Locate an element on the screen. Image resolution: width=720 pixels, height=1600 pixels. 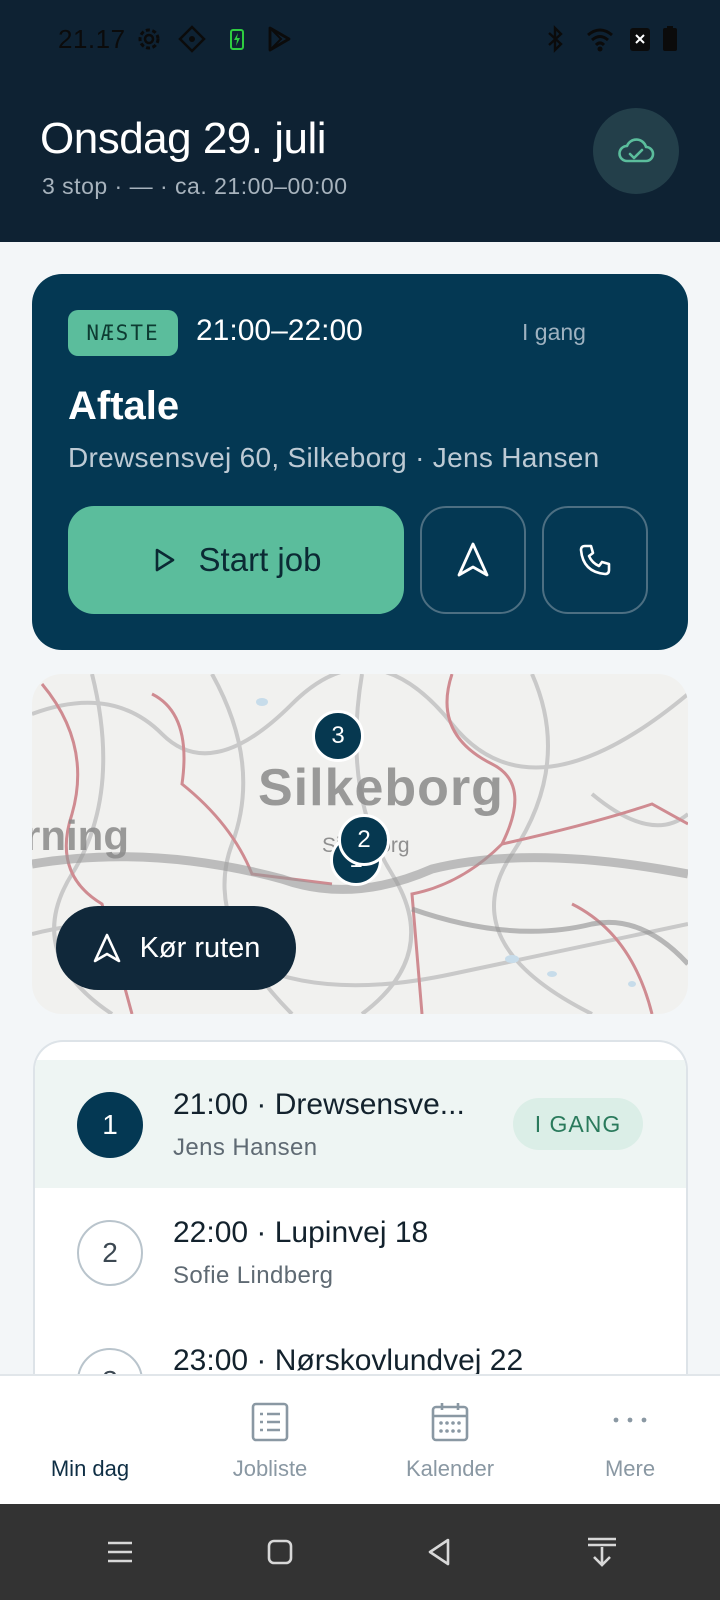
stop-title: 23:00 · Nørskovlundvej 22 is located at coordinates (348, 1360).